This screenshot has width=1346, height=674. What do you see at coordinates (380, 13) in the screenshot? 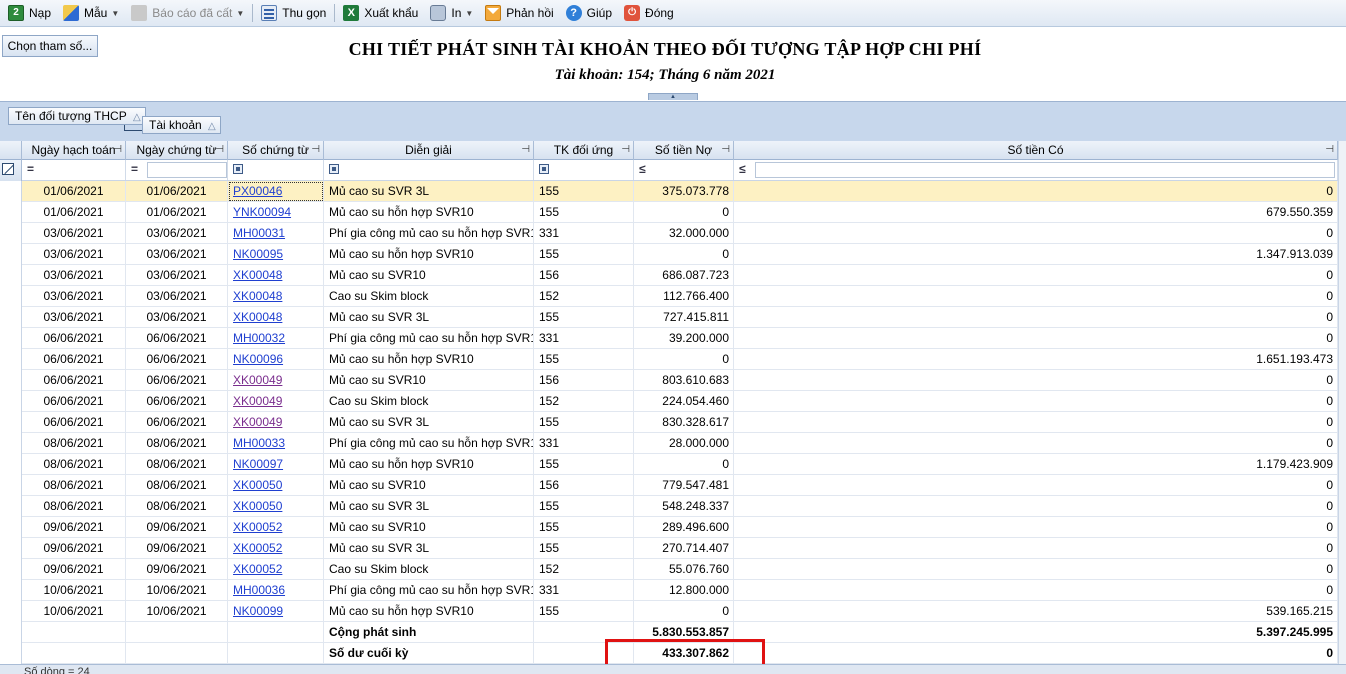
I see `xuat-khau-button: X Xuất khẩu` at bounding box center [380, 13].